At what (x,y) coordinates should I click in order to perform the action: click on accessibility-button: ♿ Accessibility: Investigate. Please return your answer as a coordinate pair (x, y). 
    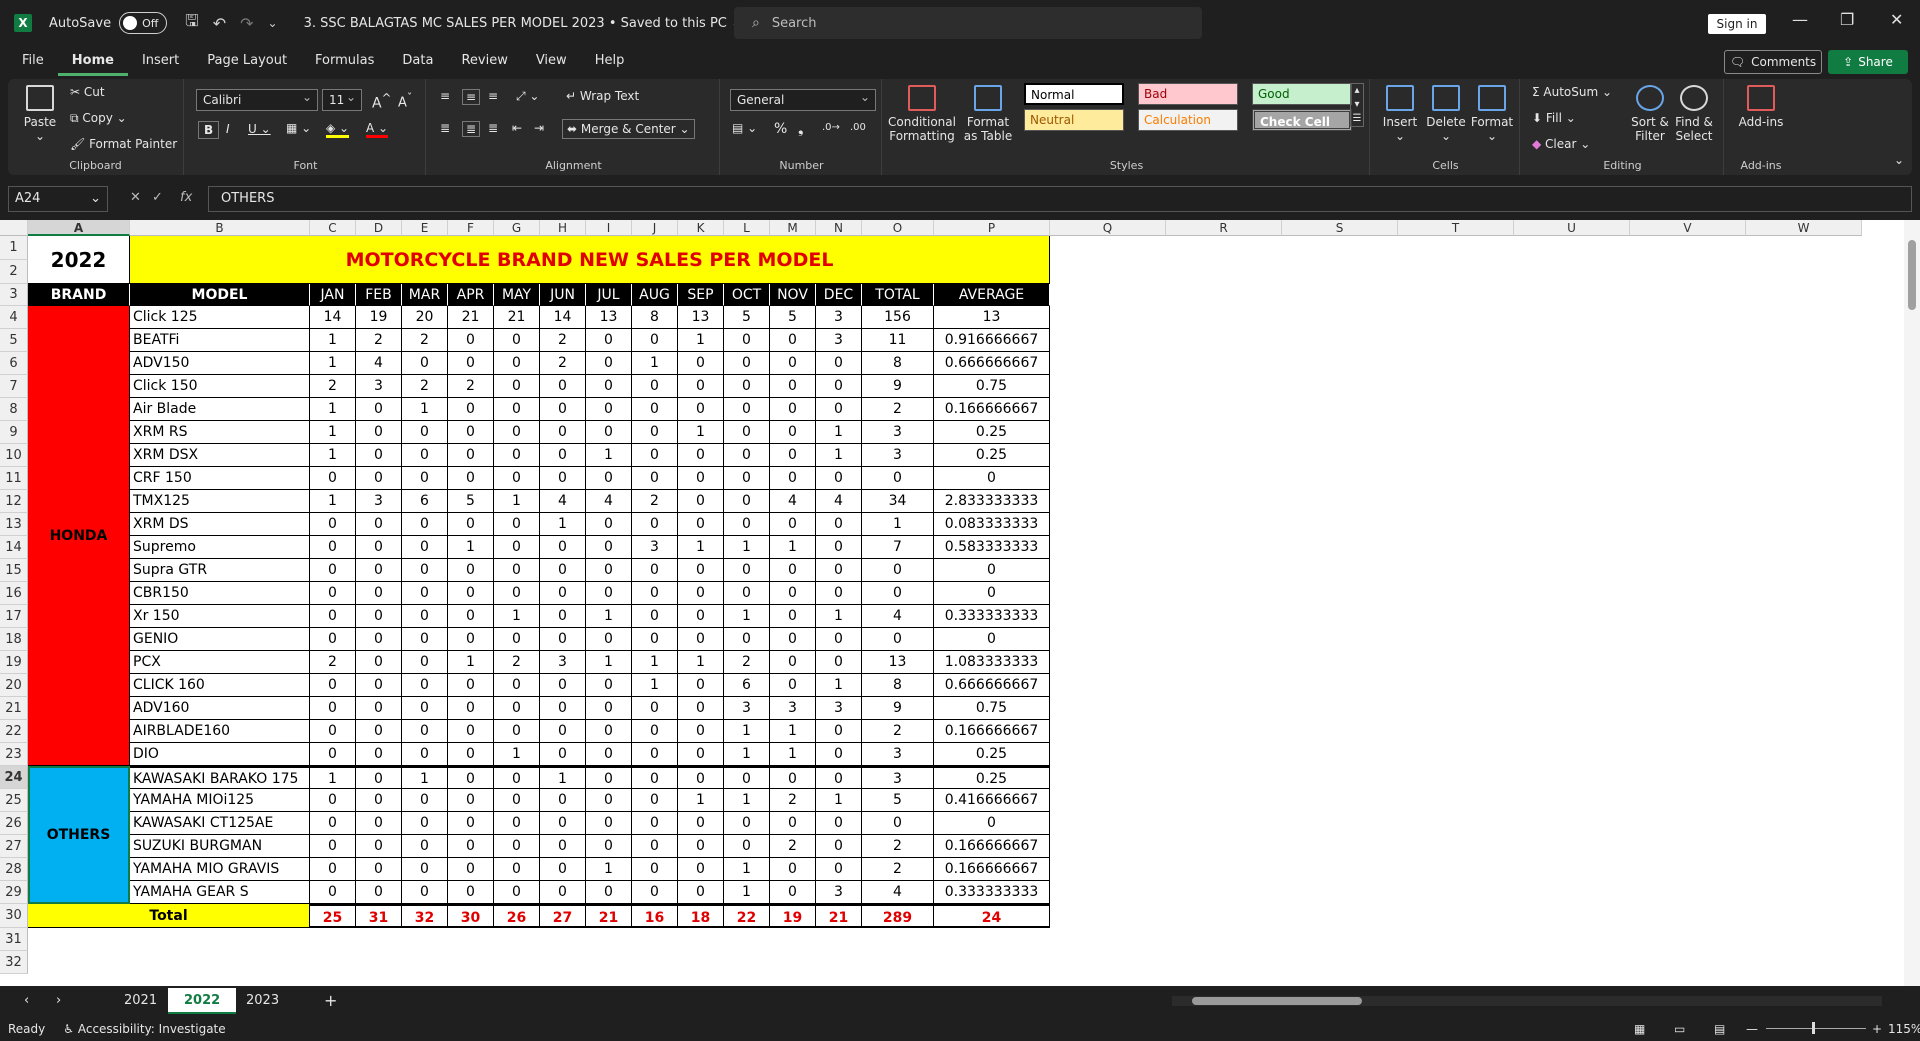
    Looking at the image, I should click on (144, 1029).